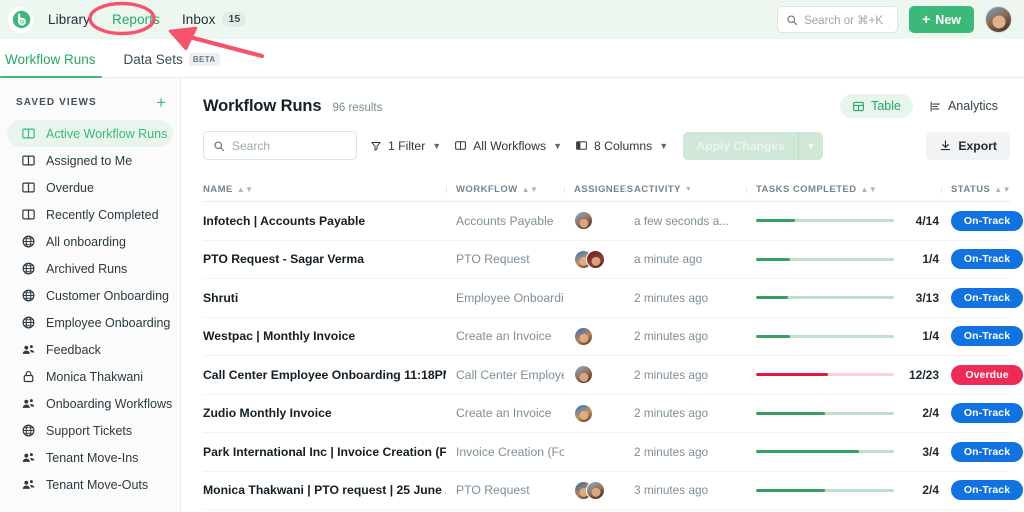 The image size is (1024, 512). I want to click on tab-workflow-runs-label: Workflow Runs, so click(50, 59).